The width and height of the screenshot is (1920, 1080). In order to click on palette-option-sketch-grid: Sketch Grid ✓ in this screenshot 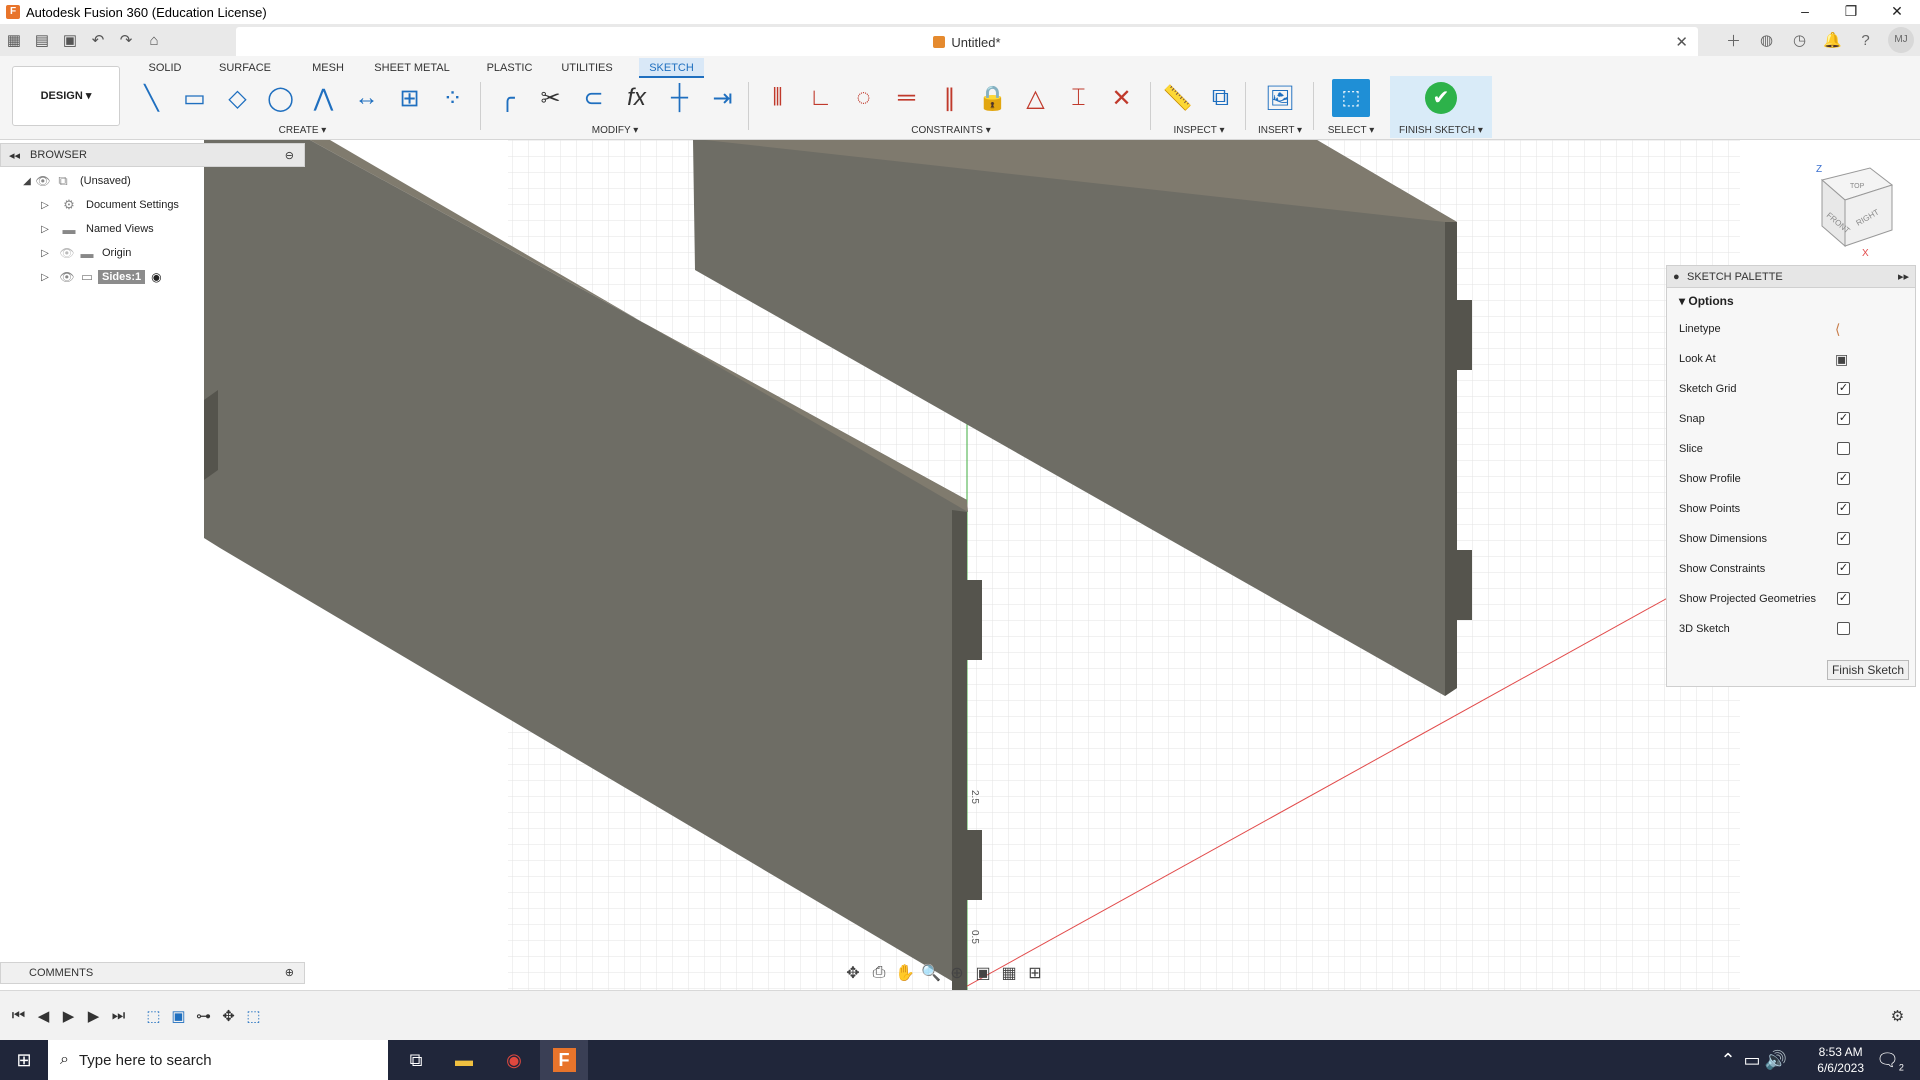, I will do `click(1791, 389)`.